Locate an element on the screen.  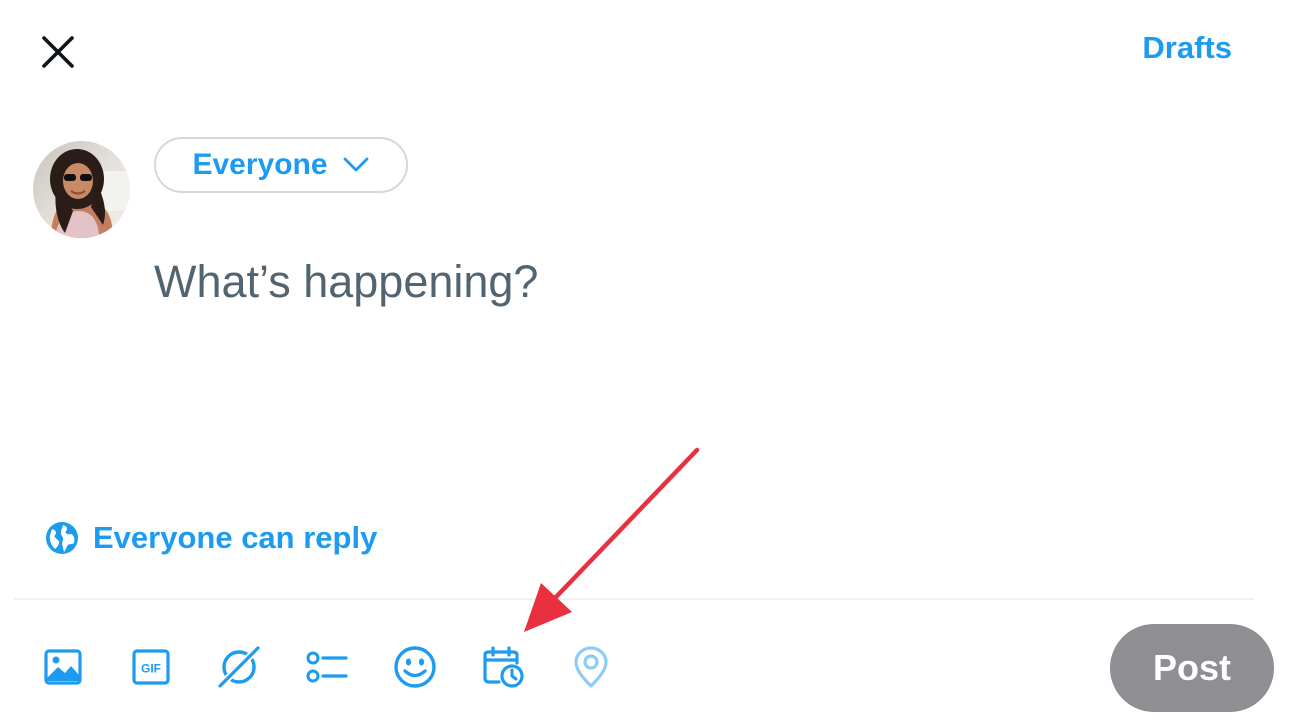
gif-icon: GIF is located at coordinates (151, 667).